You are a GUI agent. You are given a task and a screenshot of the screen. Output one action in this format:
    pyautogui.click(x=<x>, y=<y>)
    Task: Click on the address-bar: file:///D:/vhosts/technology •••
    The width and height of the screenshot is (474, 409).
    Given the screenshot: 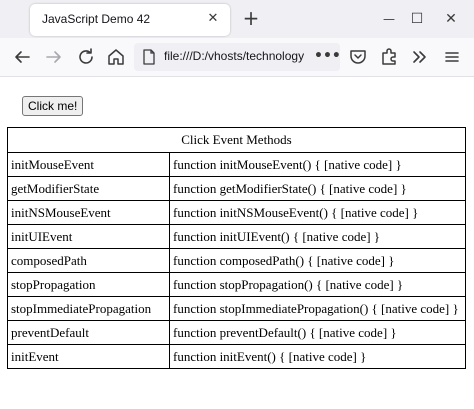 What is the action you would take?
    pyautogui.click(x=237, y=57)
    